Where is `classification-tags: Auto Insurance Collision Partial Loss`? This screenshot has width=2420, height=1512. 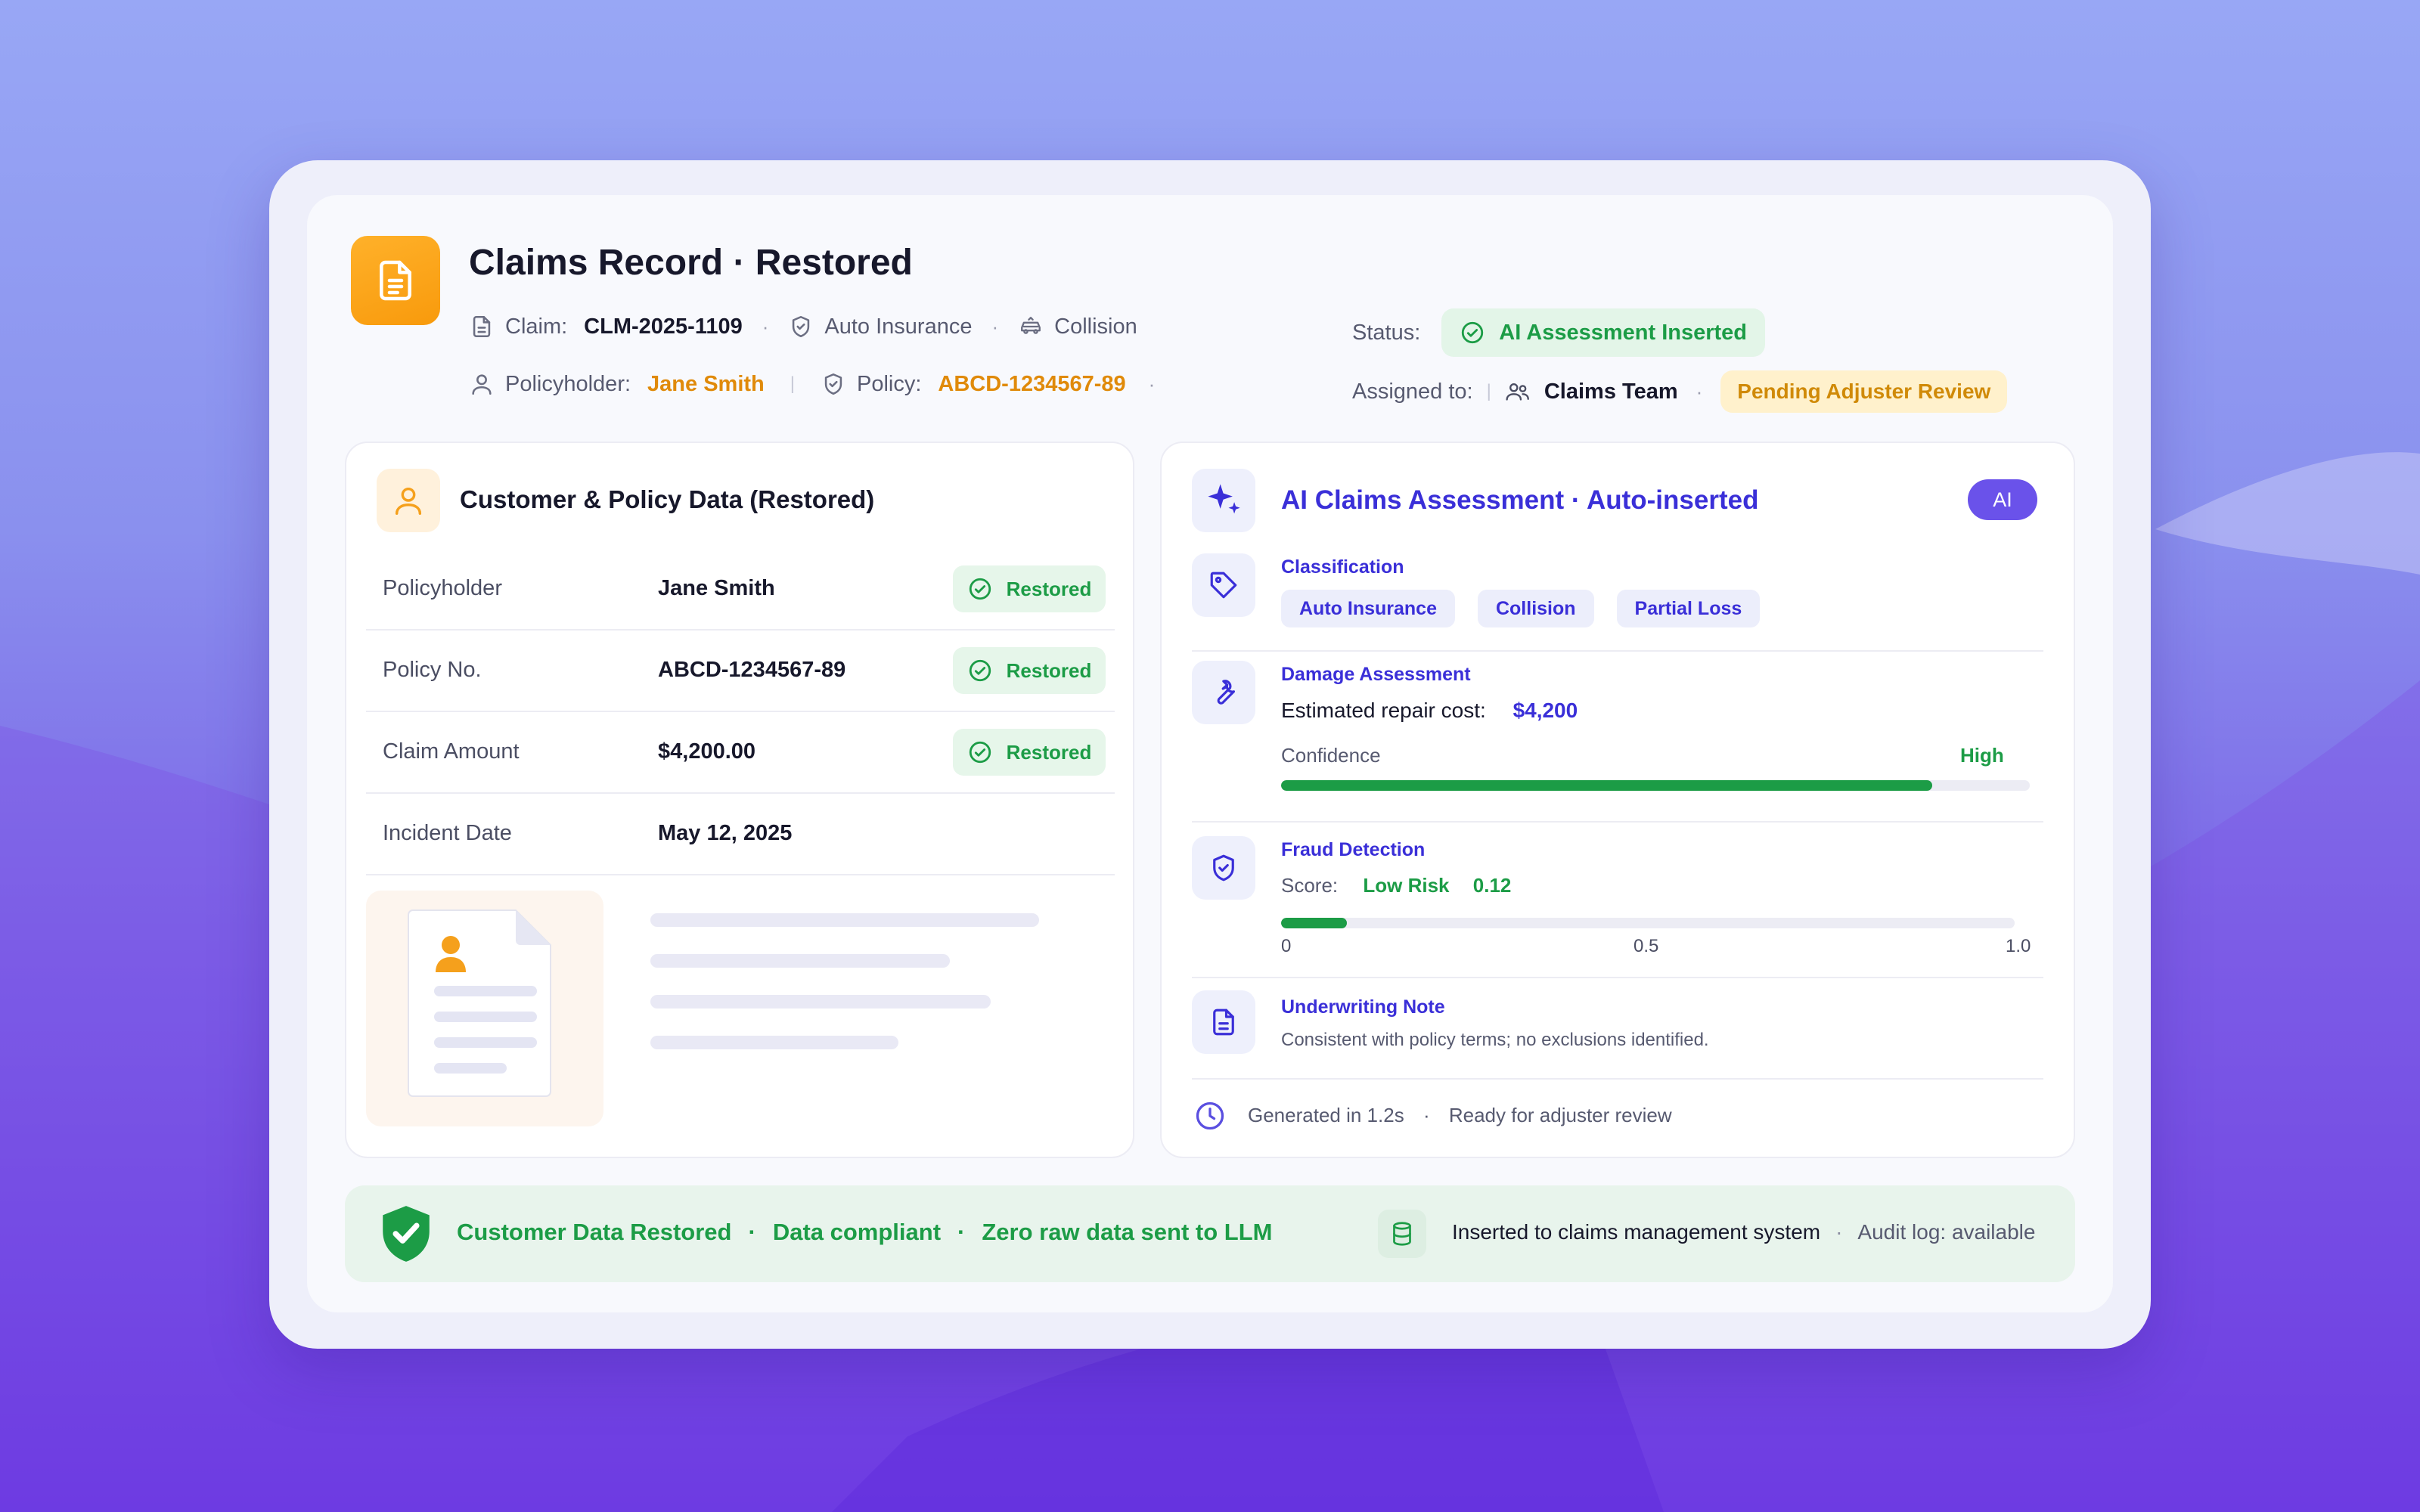 classification-tags: Auto Insurance Collision Partial Loss is located at coordinates (1531, 608).